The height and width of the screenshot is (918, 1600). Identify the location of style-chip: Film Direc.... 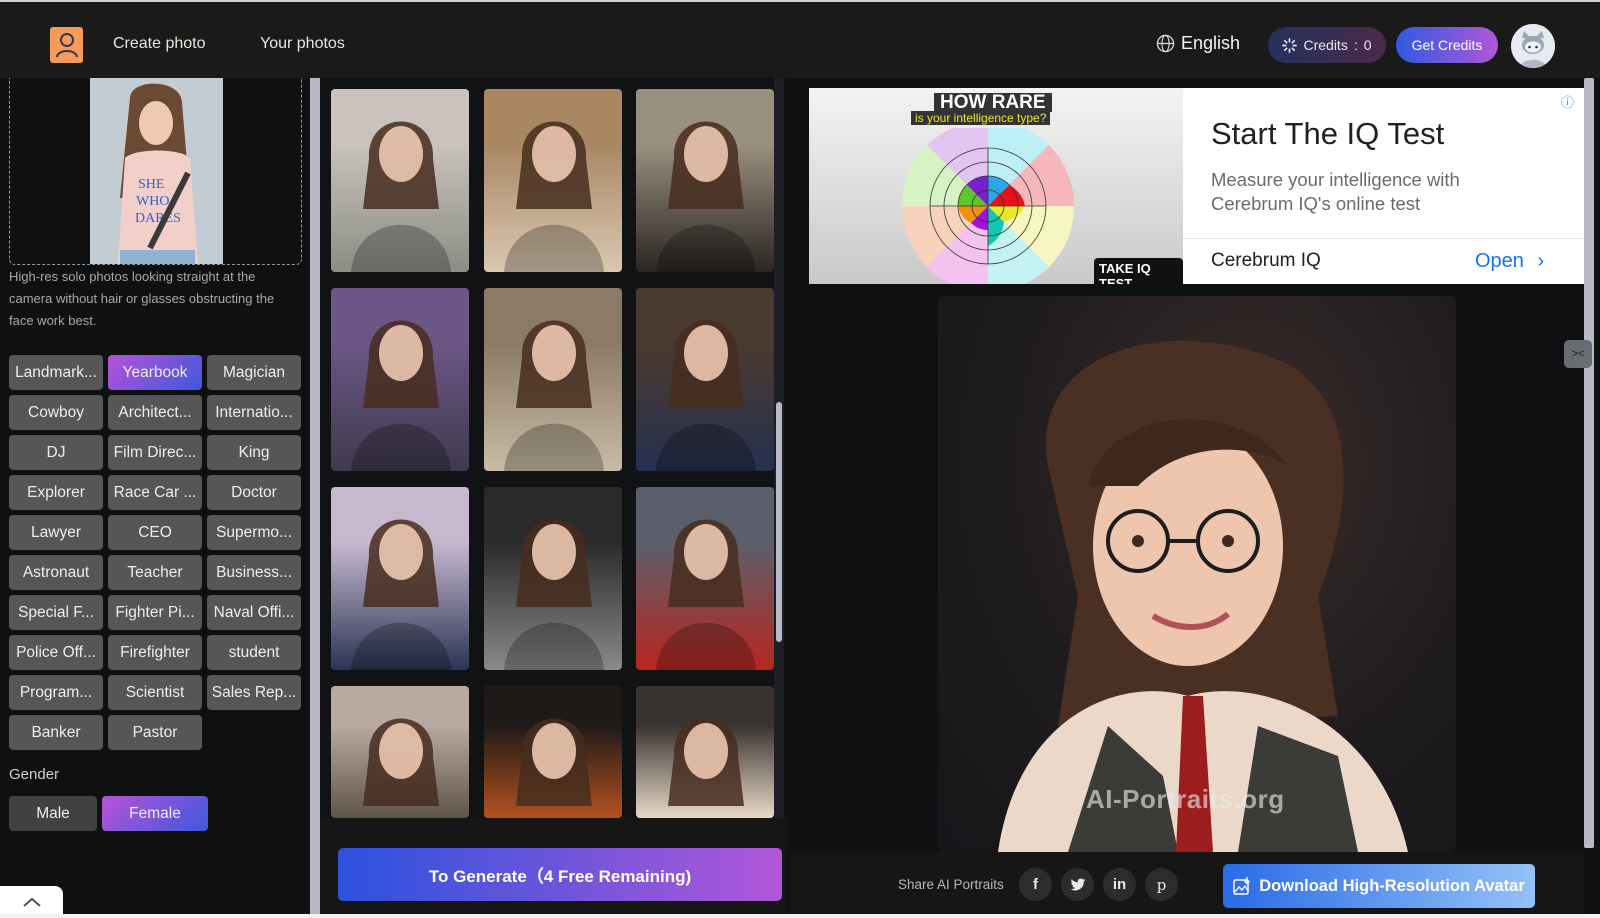
(155, 452).